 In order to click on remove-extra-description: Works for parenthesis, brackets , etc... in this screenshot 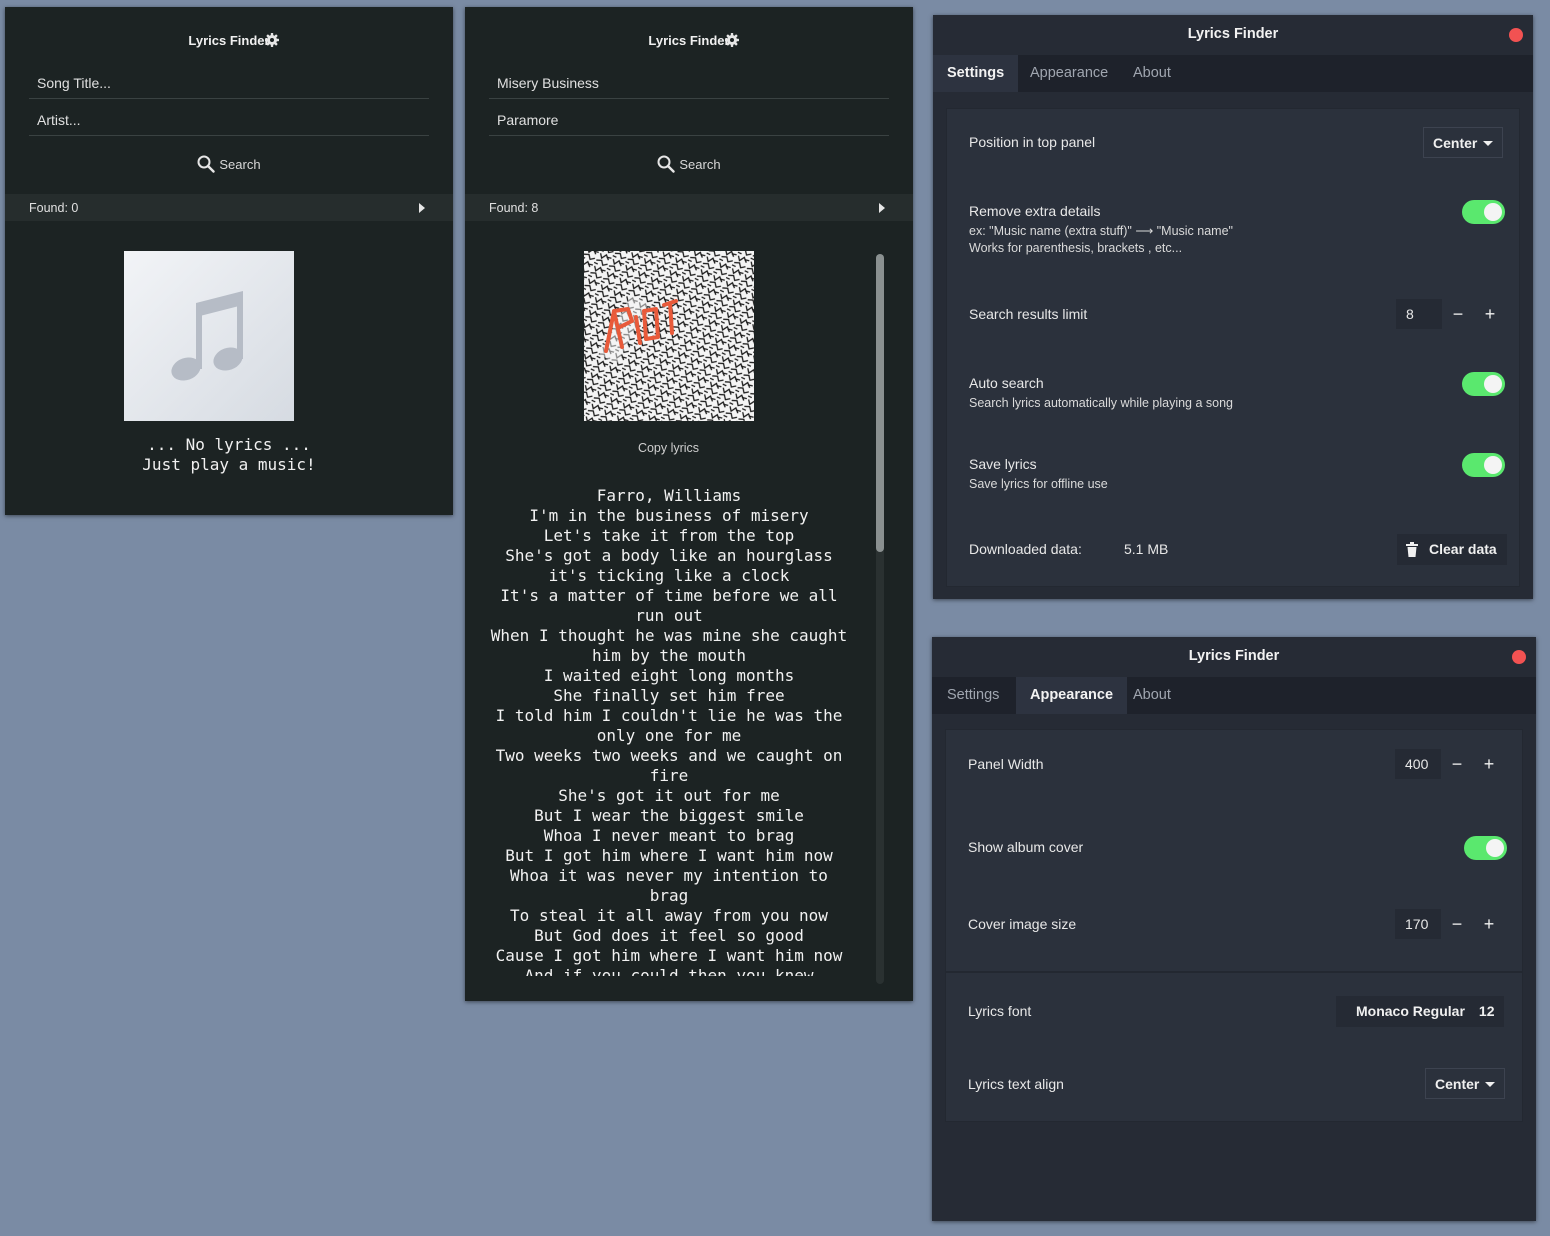, I will do `click(1076, 248)`.